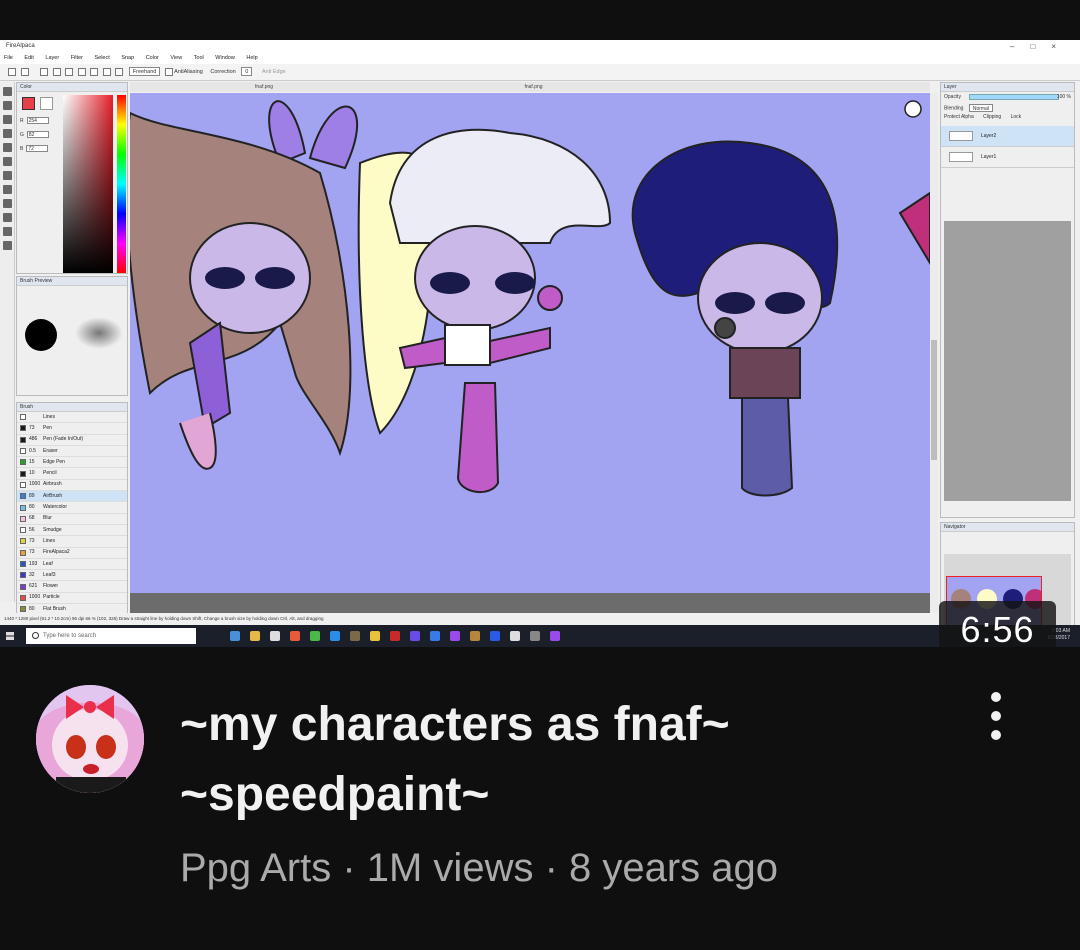 The image size is (1080, 950). What do you see at coordinates (128, 58) in the screenshot?
I see `menu-snap: Snap` at bounding box center [128, 58].